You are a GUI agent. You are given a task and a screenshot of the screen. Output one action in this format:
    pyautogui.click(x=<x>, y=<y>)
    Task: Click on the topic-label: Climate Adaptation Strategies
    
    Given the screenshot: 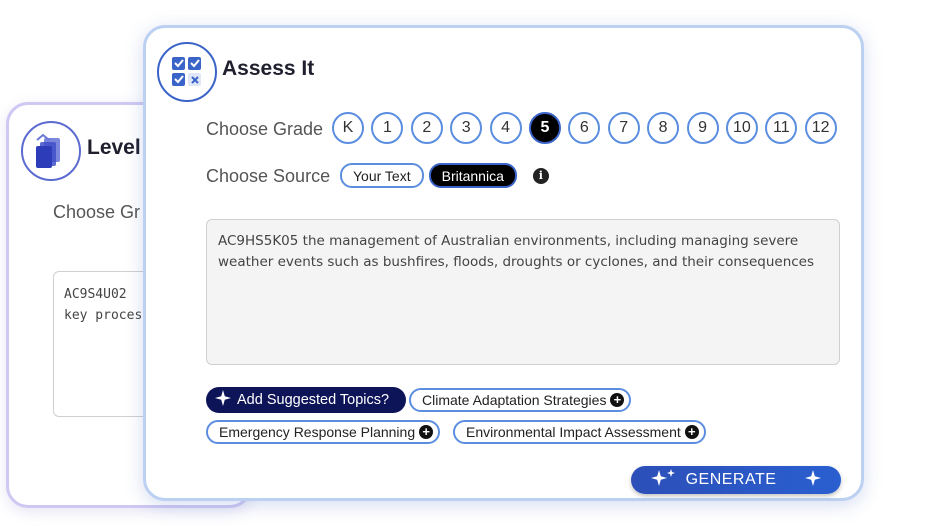 What is the action you would take?
    pyautogui.click(x=514, y=400)
    